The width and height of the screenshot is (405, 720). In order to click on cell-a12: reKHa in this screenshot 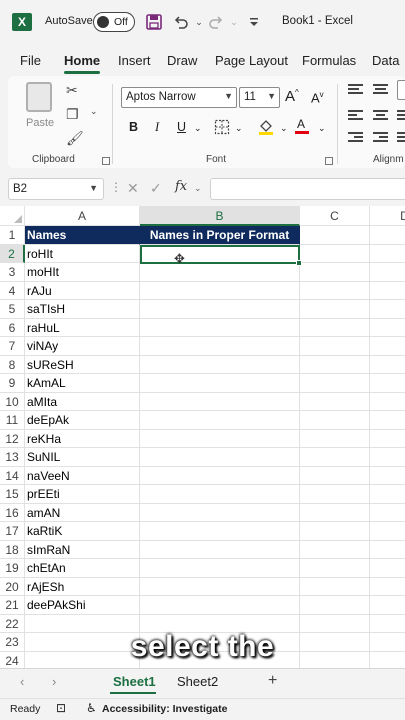, I will do `click(82, 438)`.